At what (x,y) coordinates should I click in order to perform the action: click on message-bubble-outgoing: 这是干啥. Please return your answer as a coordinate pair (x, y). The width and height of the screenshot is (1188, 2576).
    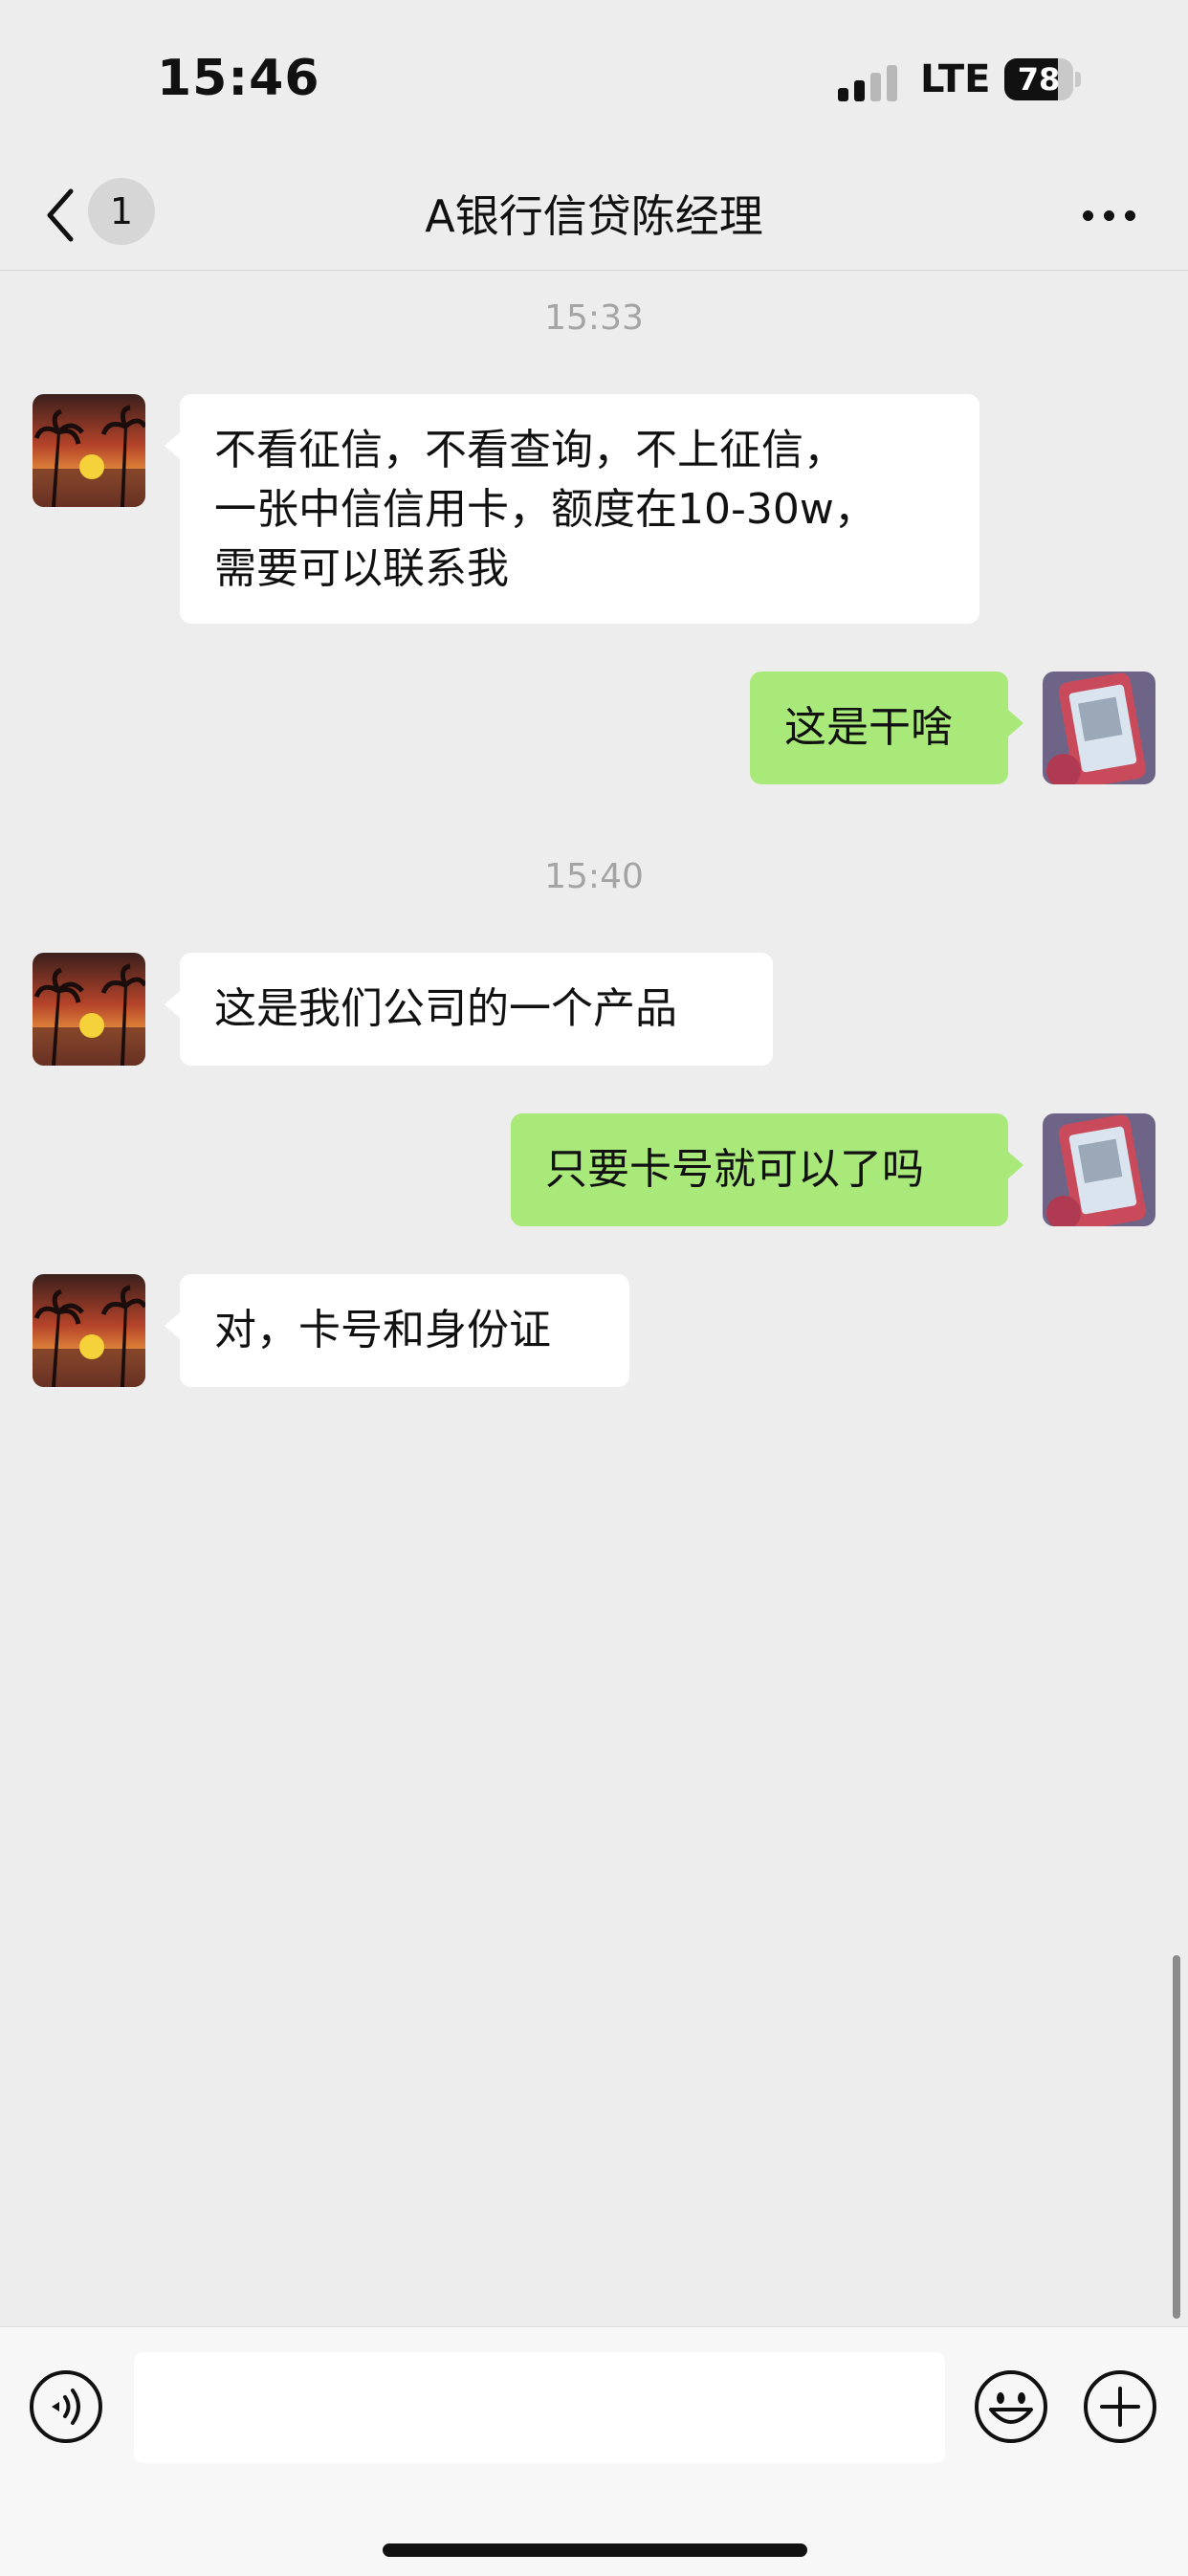
    Looking at the image, I should click on (886, 728).